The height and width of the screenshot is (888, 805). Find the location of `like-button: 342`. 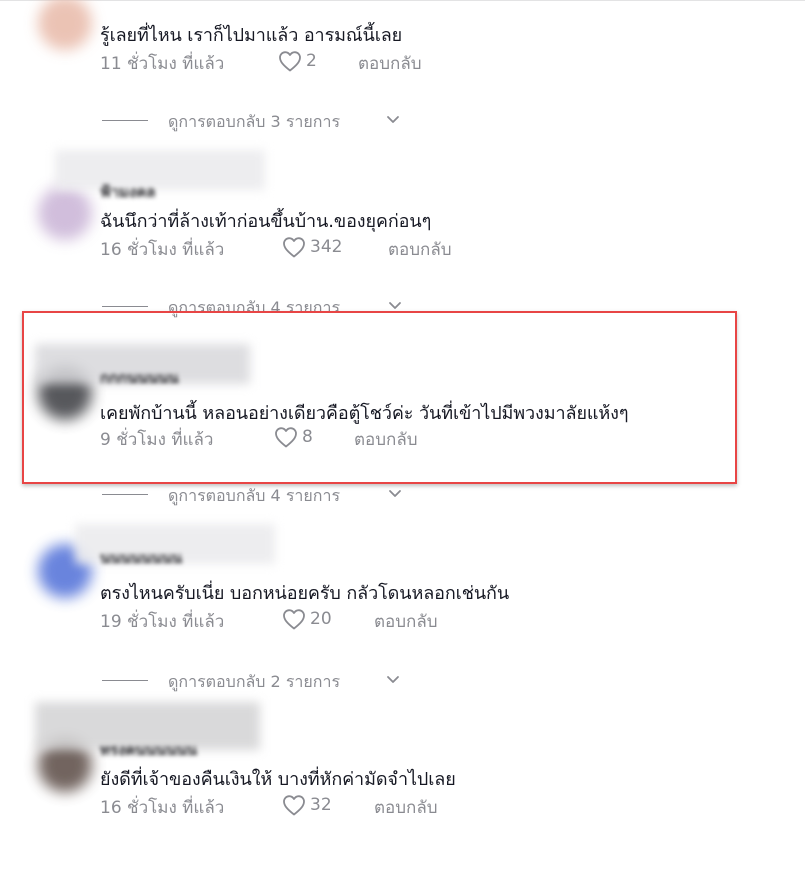

like-button: 342 is located at coordinates (312, 247).